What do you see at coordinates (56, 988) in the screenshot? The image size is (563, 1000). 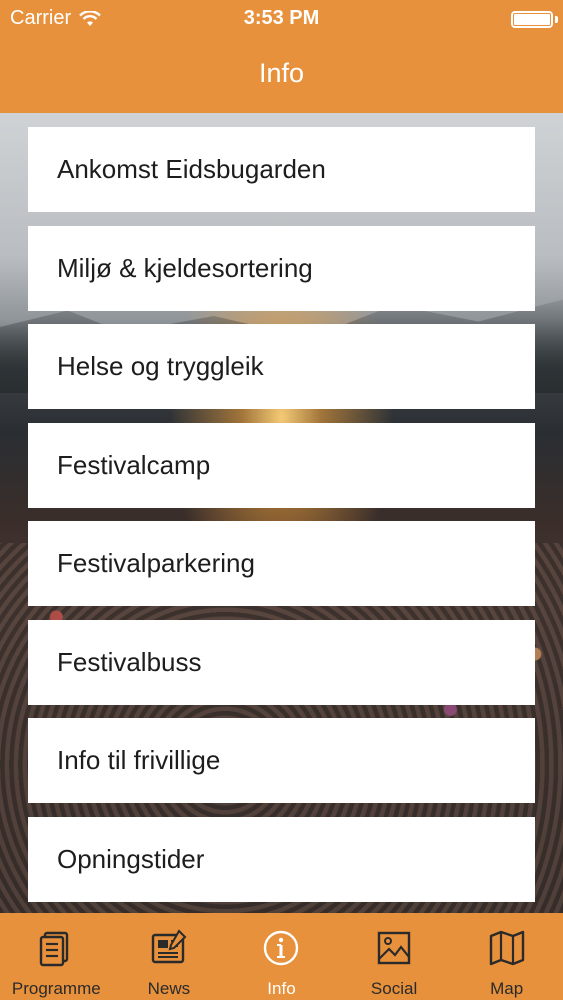 I see `tab-label: Programme` at bounding box center [56, 988].